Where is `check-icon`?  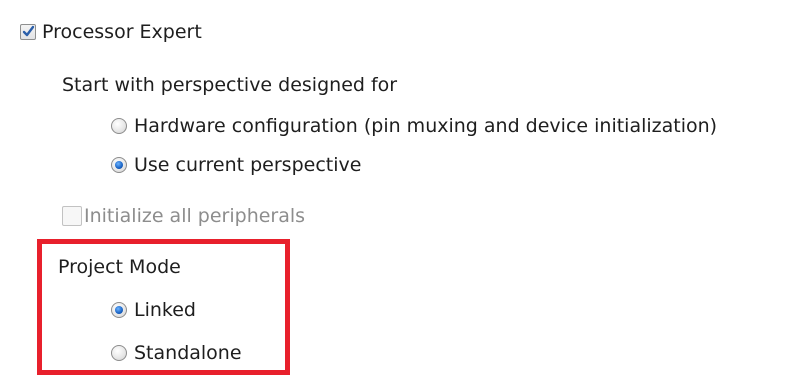
check-icon is located at coordinates (28, 31).